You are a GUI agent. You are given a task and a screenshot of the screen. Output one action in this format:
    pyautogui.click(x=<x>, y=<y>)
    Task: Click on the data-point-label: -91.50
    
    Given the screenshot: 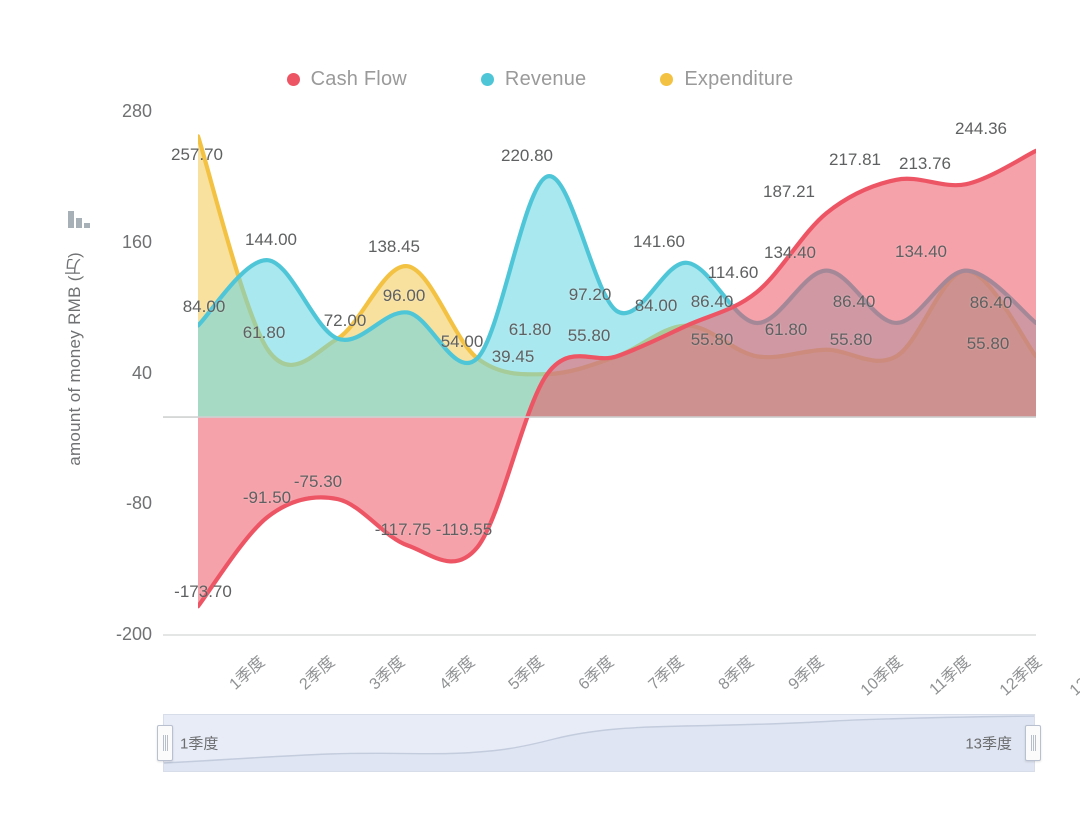 What is the action you would take?
    pyautogui.click(x=267, y=497)
    